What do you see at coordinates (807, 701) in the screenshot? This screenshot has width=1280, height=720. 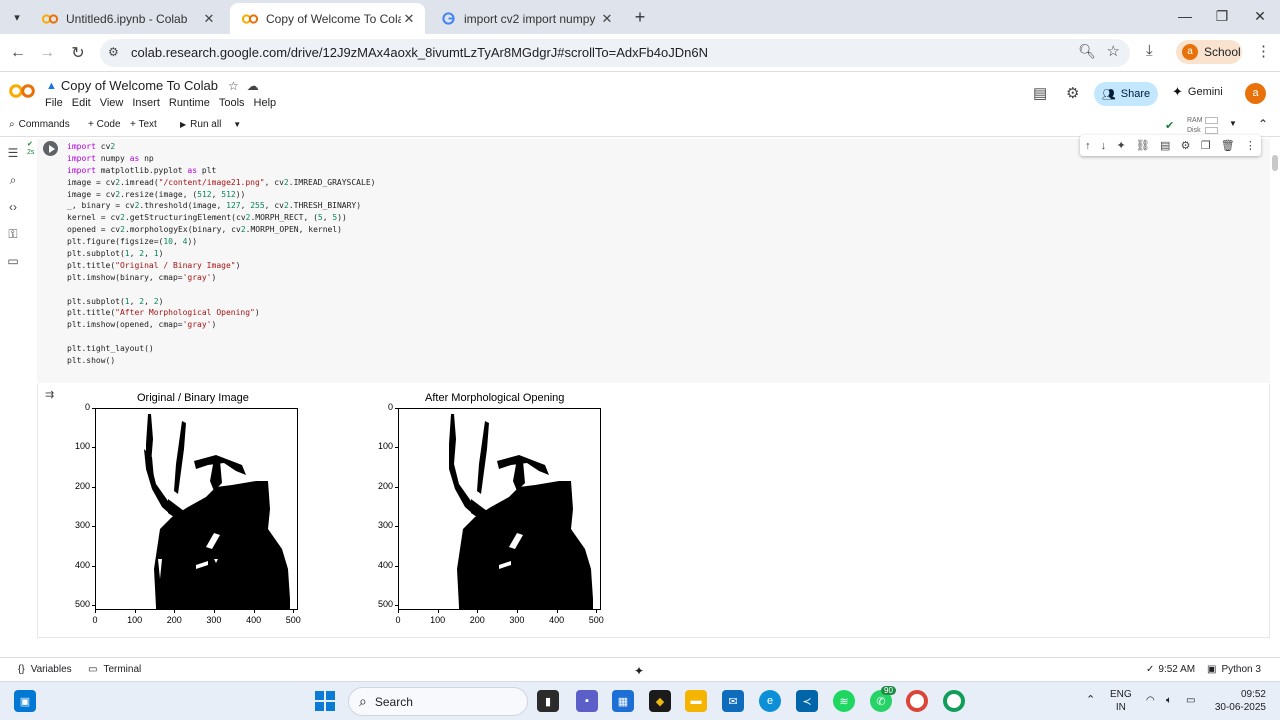 I see `vscode-icon: ≺` at bounding box center [807, 701].